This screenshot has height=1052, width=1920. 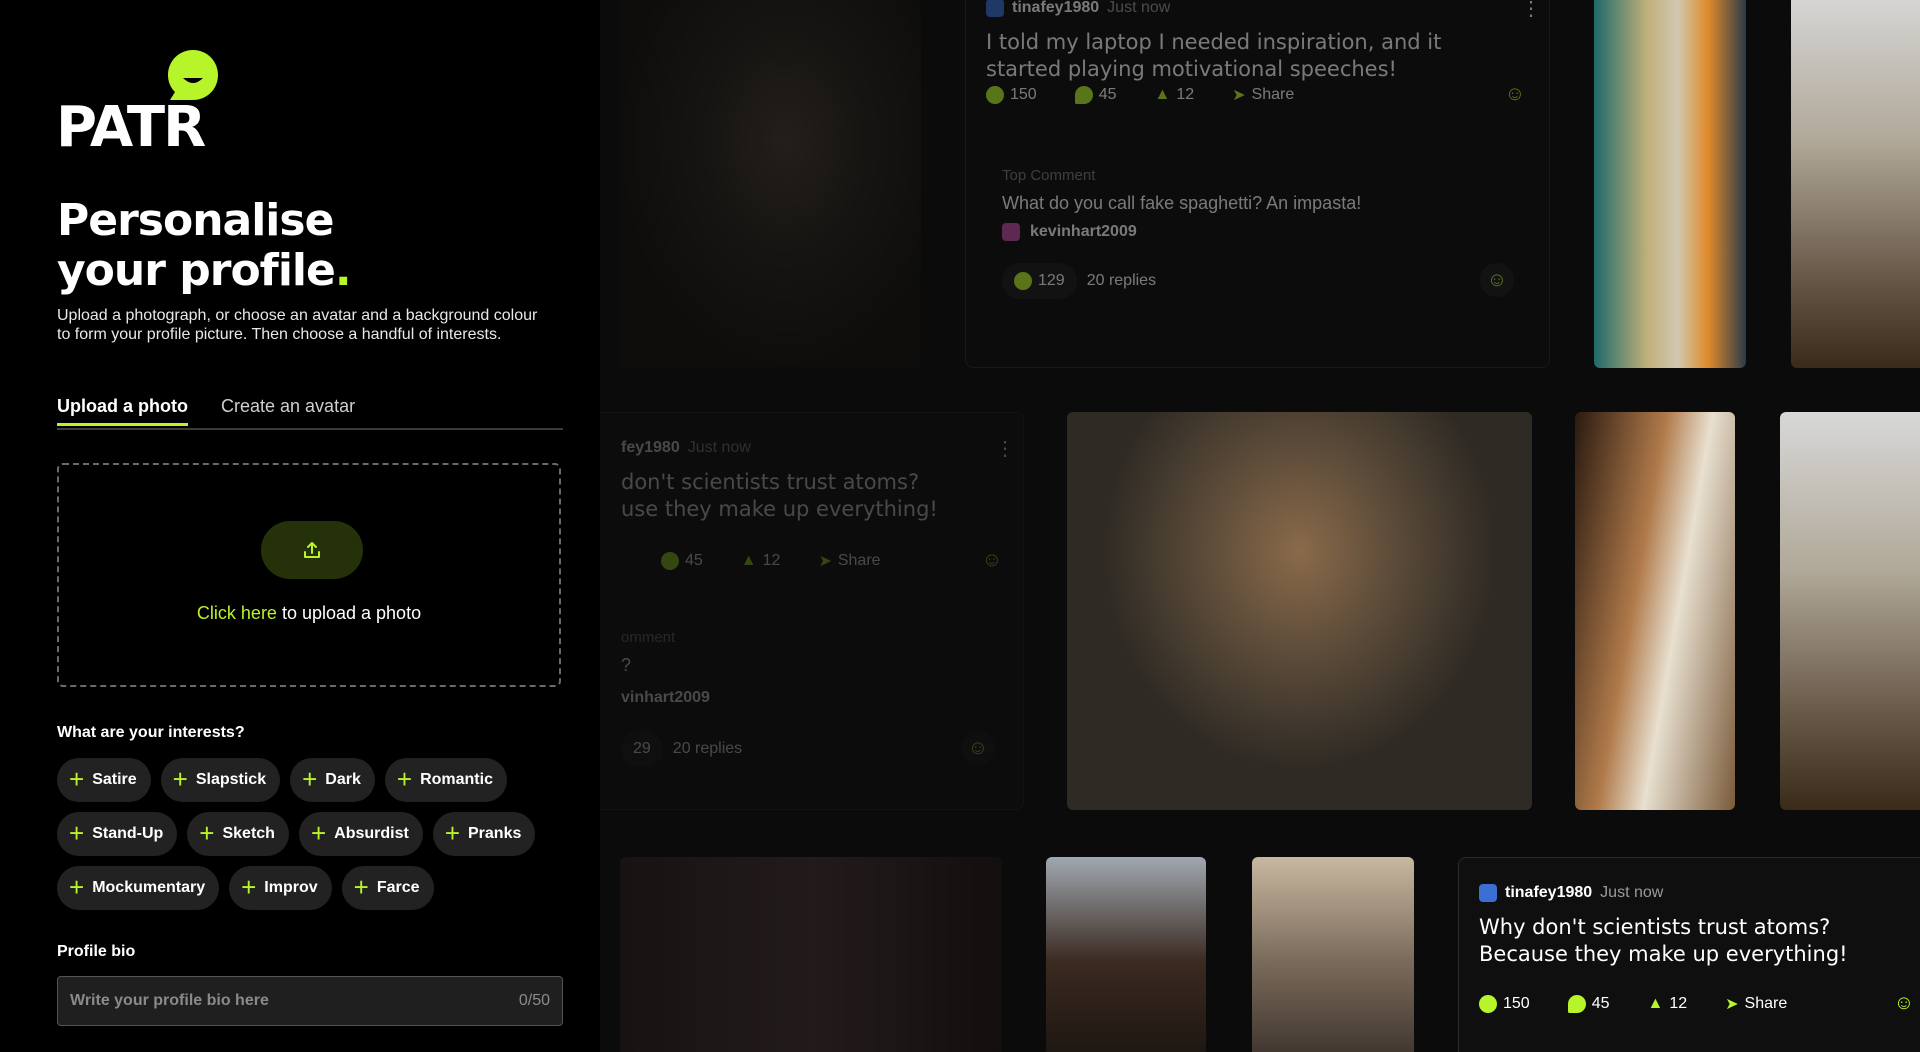 I want to click on feed-photo-man-cafe, so click(x=1333, y=954).